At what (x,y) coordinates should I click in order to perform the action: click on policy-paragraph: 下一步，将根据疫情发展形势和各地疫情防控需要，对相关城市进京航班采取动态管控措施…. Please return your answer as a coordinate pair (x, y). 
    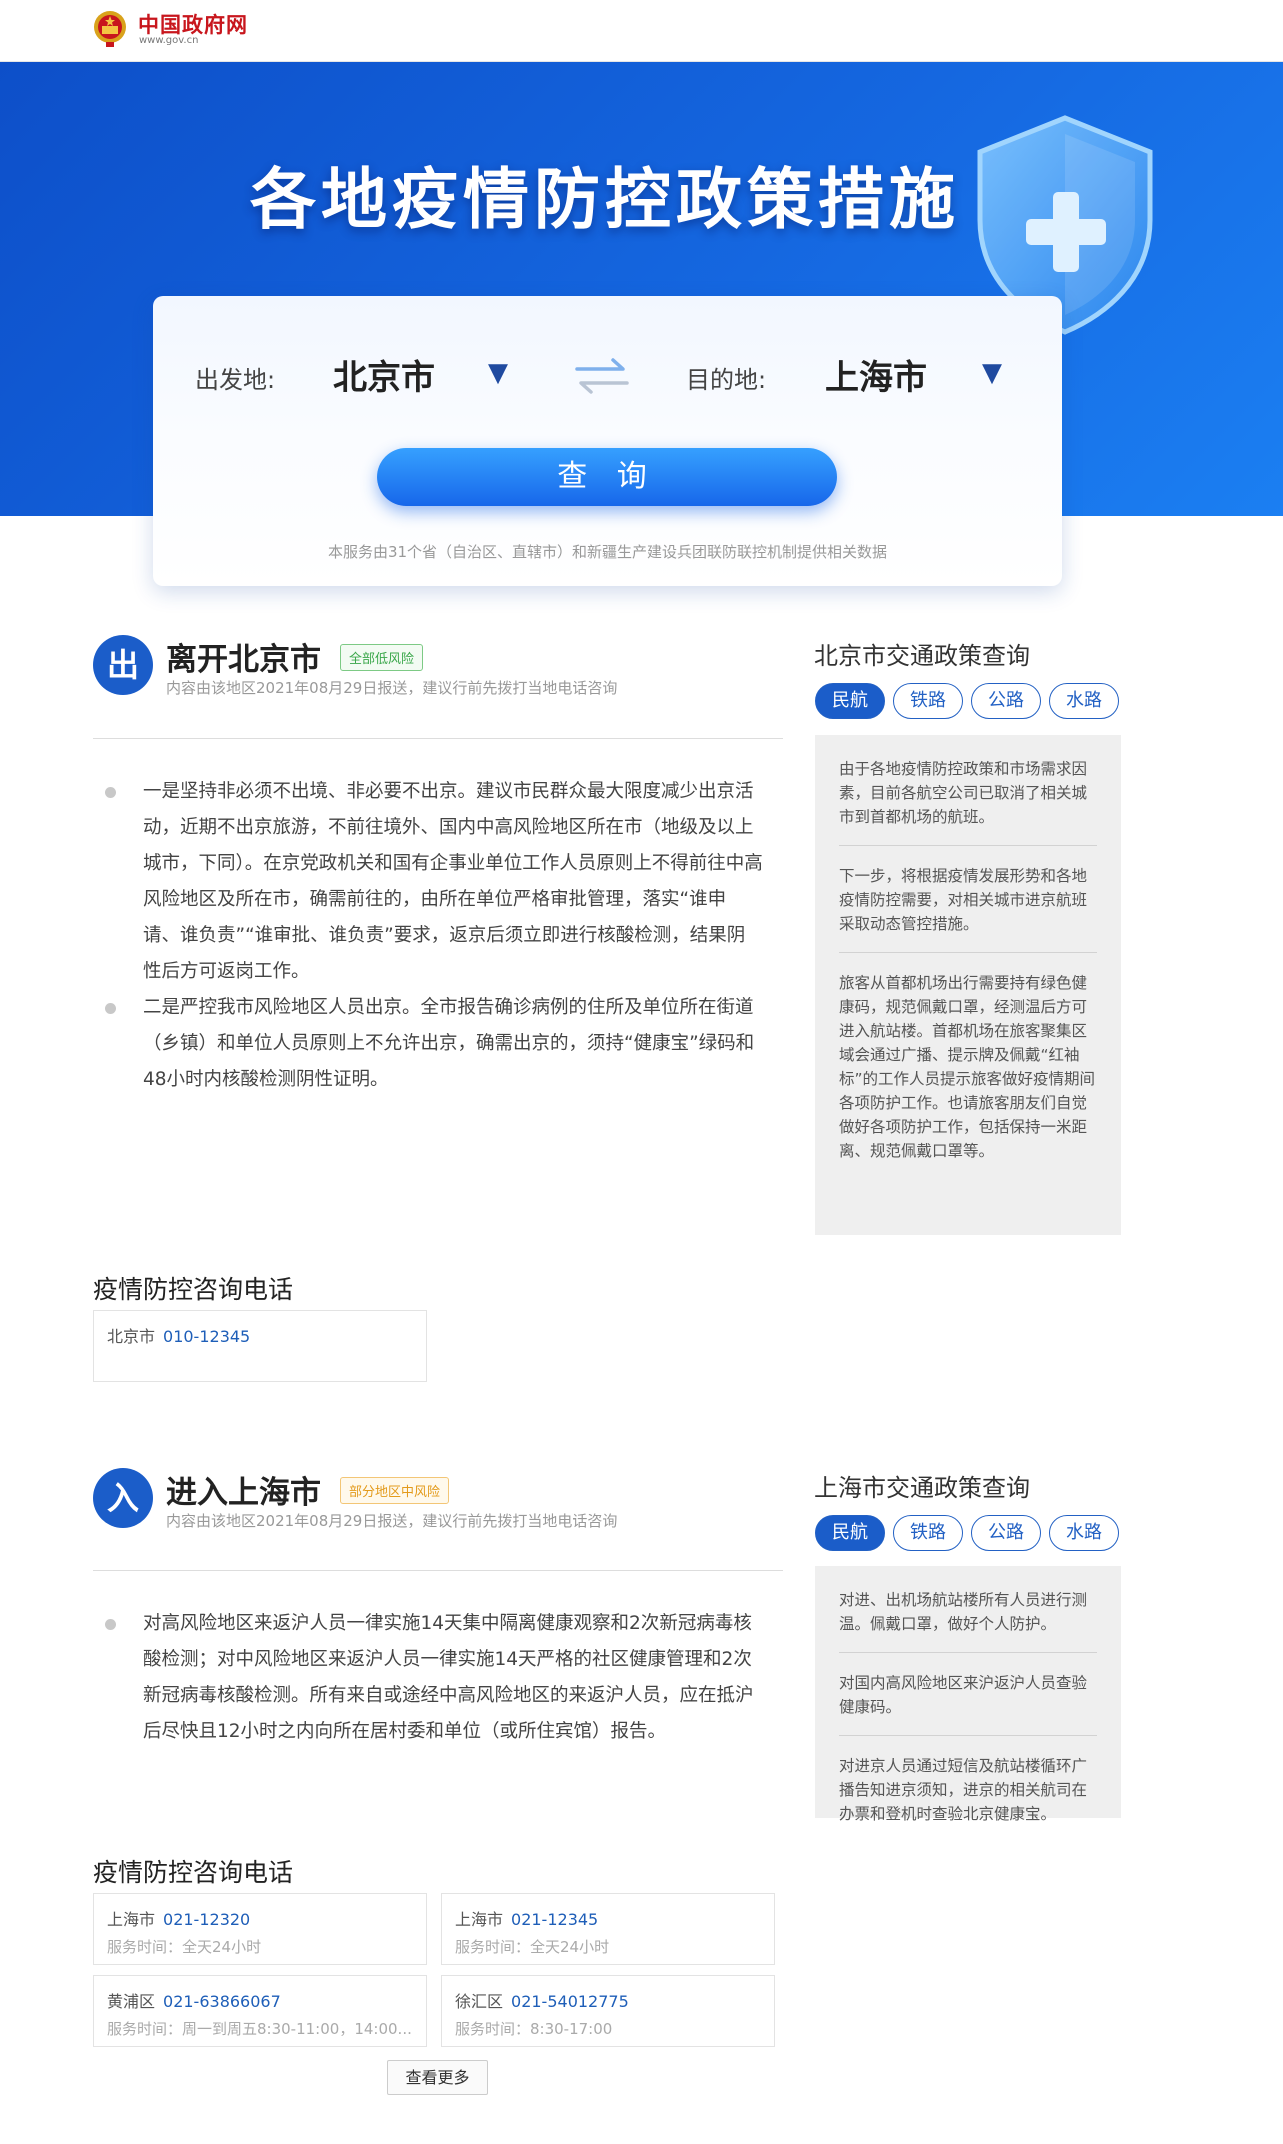
    Looking at the image, I should click on (968, 904).